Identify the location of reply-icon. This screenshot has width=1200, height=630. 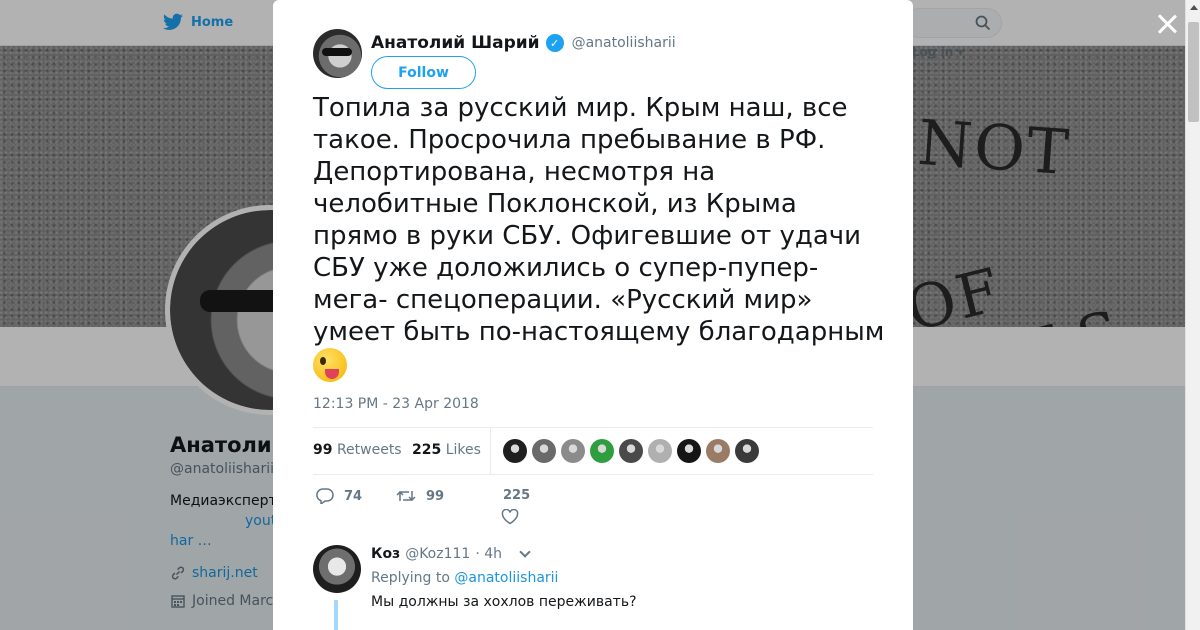
(325, 496).